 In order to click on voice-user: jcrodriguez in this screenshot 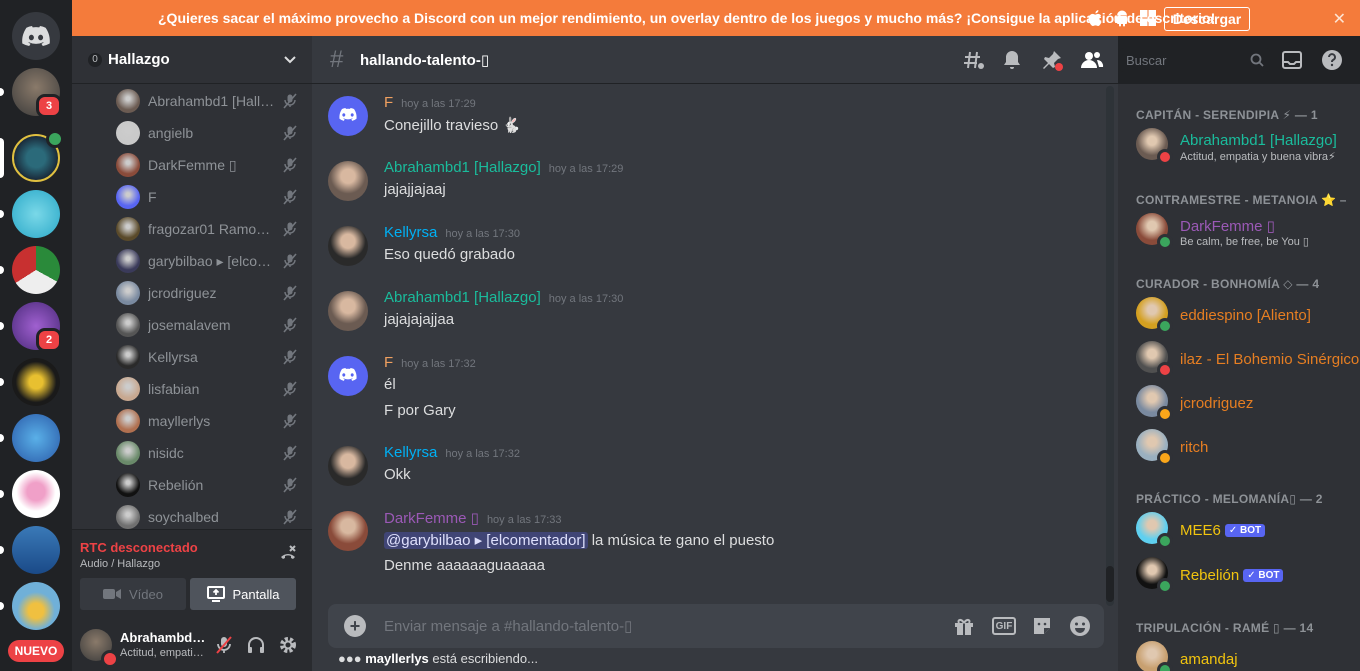, I will do `click(207, 293)`.